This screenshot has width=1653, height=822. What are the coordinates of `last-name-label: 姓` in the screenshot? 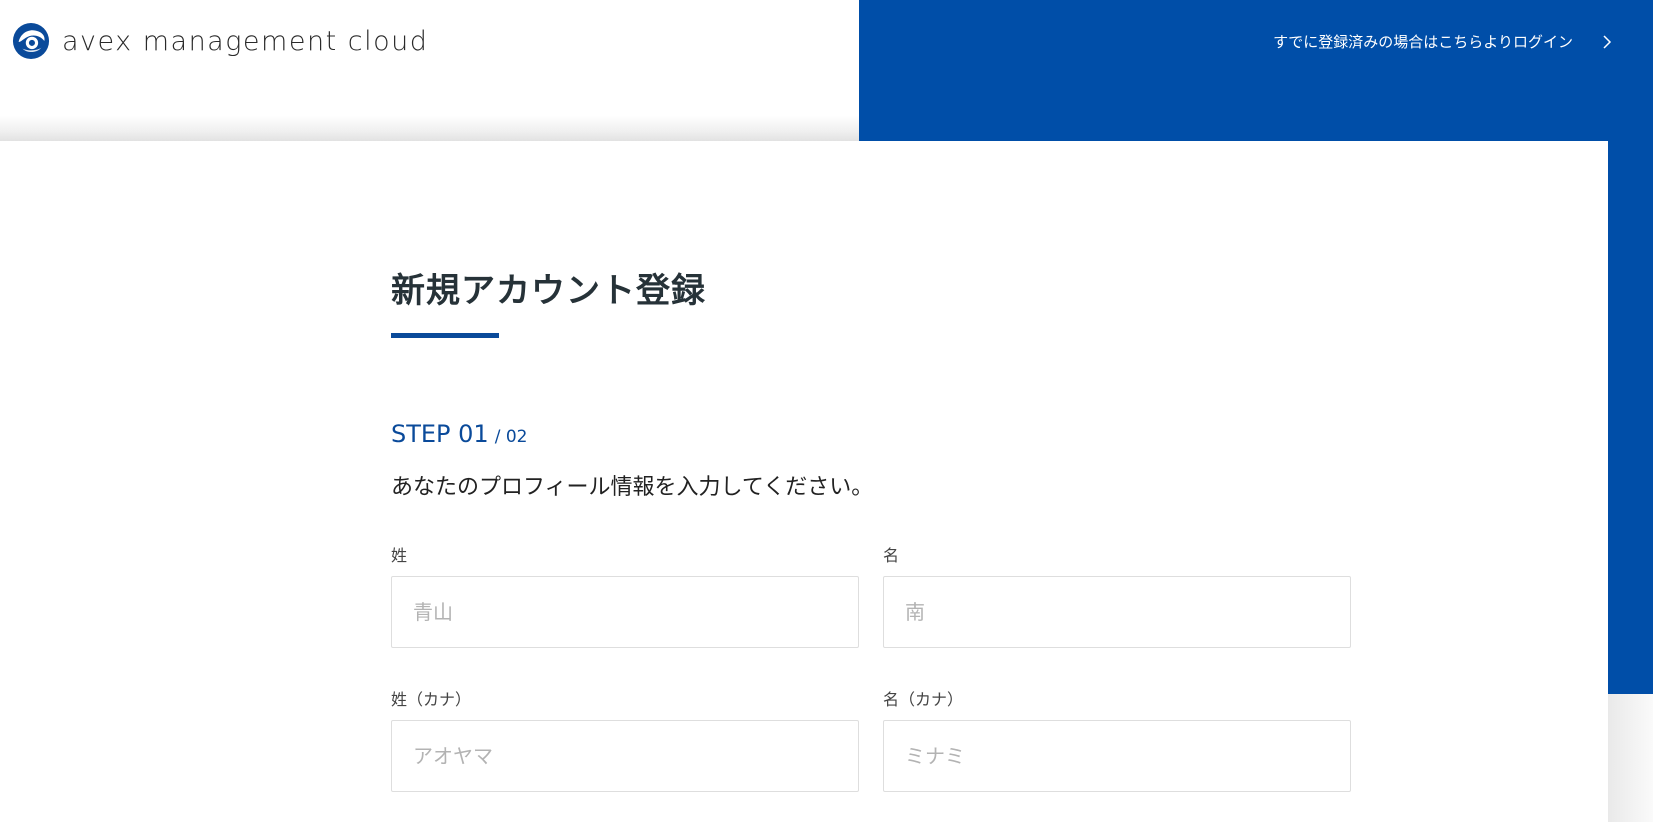 It's located at (399, 555).